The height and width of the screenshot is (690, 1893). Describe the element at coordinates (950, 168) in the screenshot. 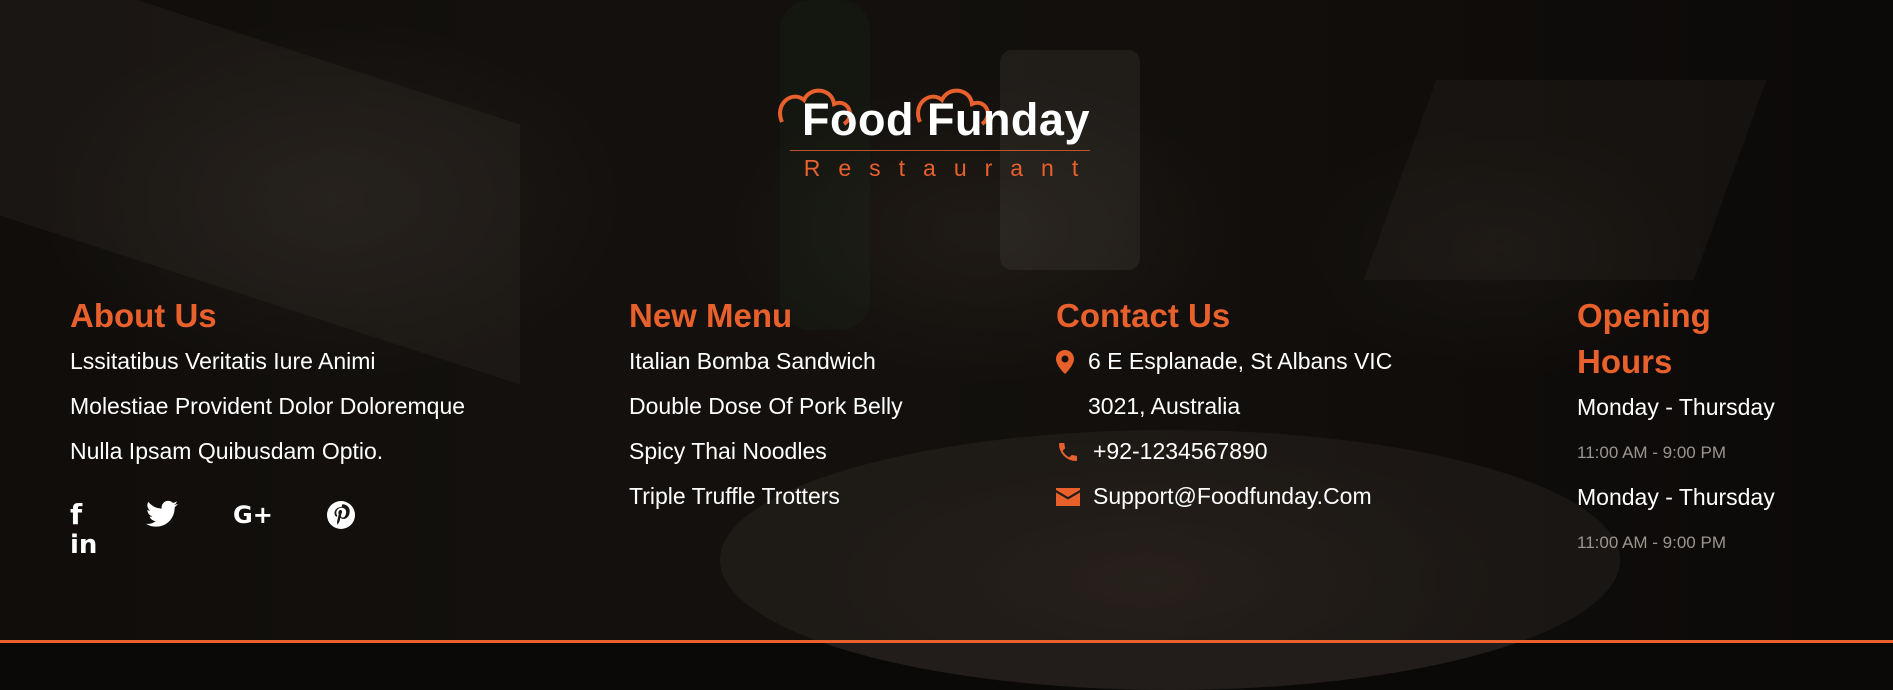

I see `logo-tagline: Restaurant` at that location.